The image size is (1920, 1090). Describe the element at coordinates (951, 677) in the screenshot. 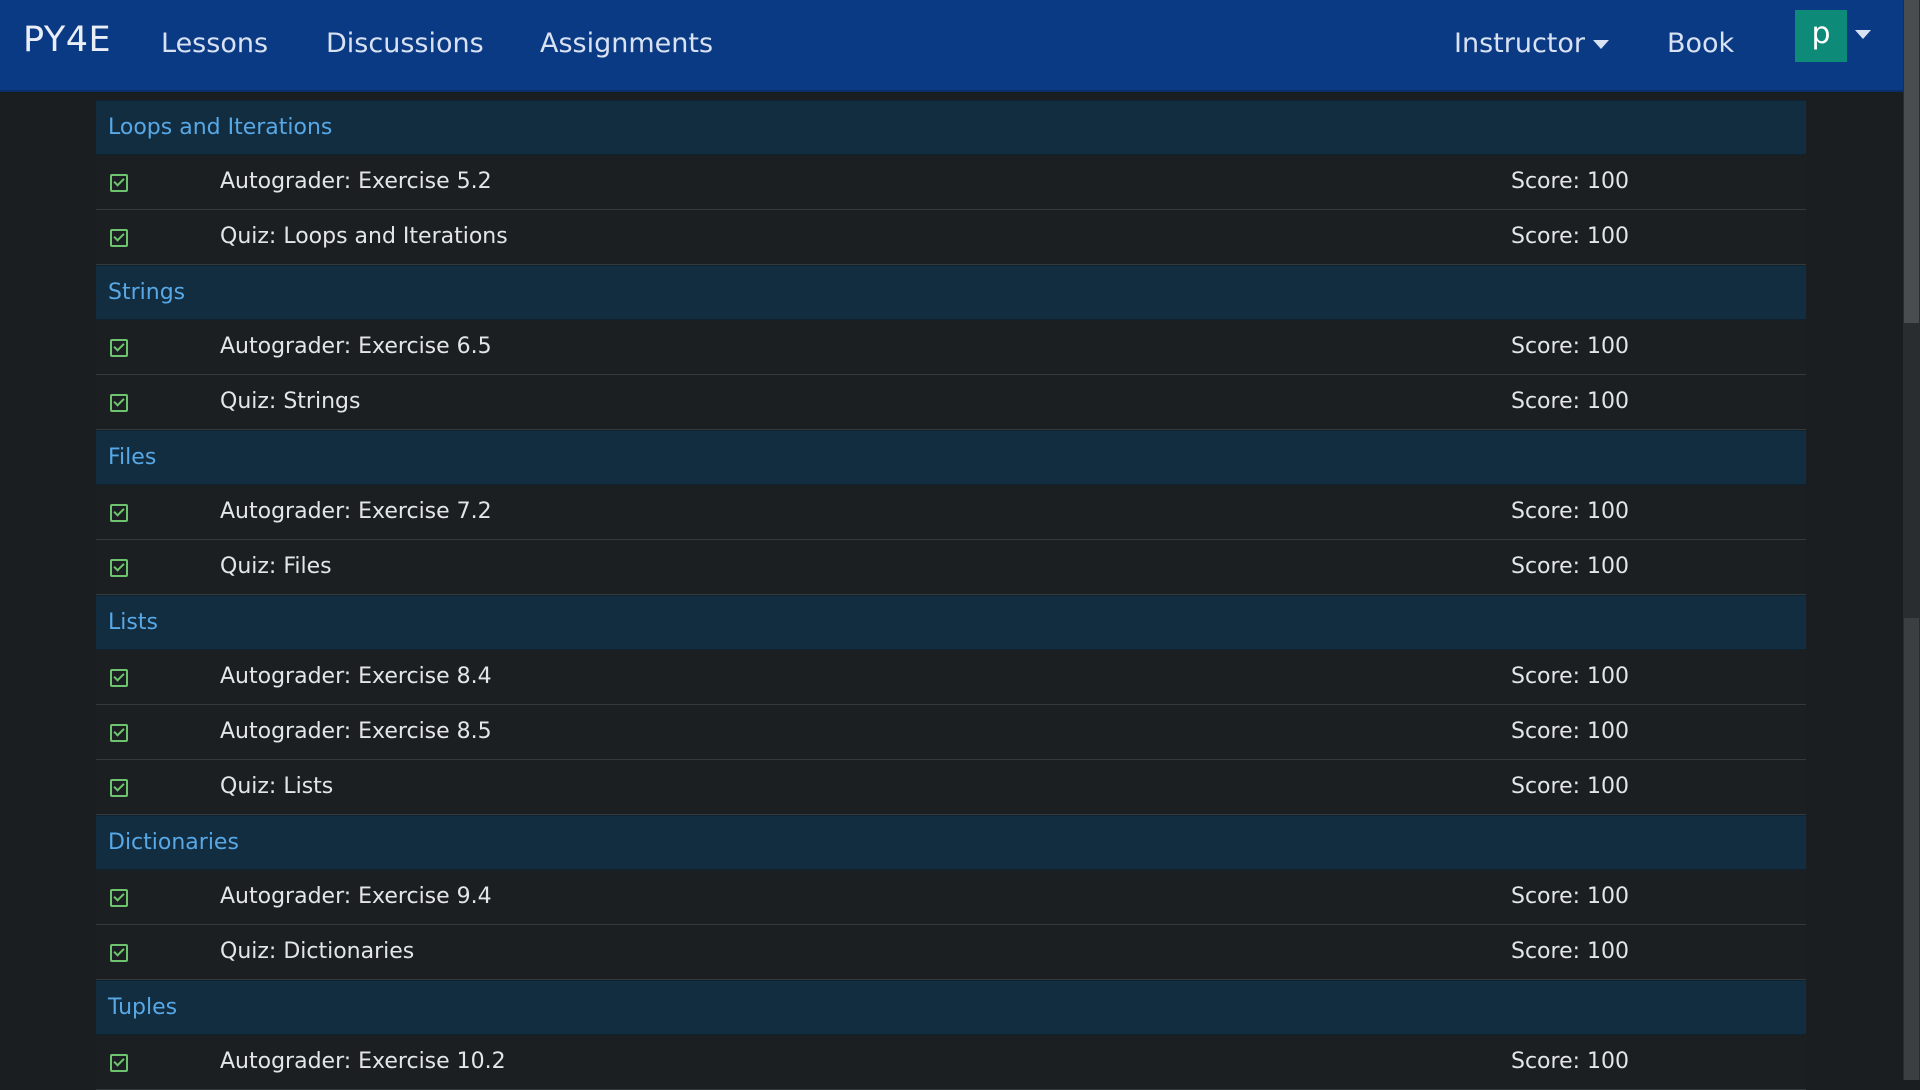

I see `list-item: Autograder: Exercise 8.4 Score: 100` at that location.